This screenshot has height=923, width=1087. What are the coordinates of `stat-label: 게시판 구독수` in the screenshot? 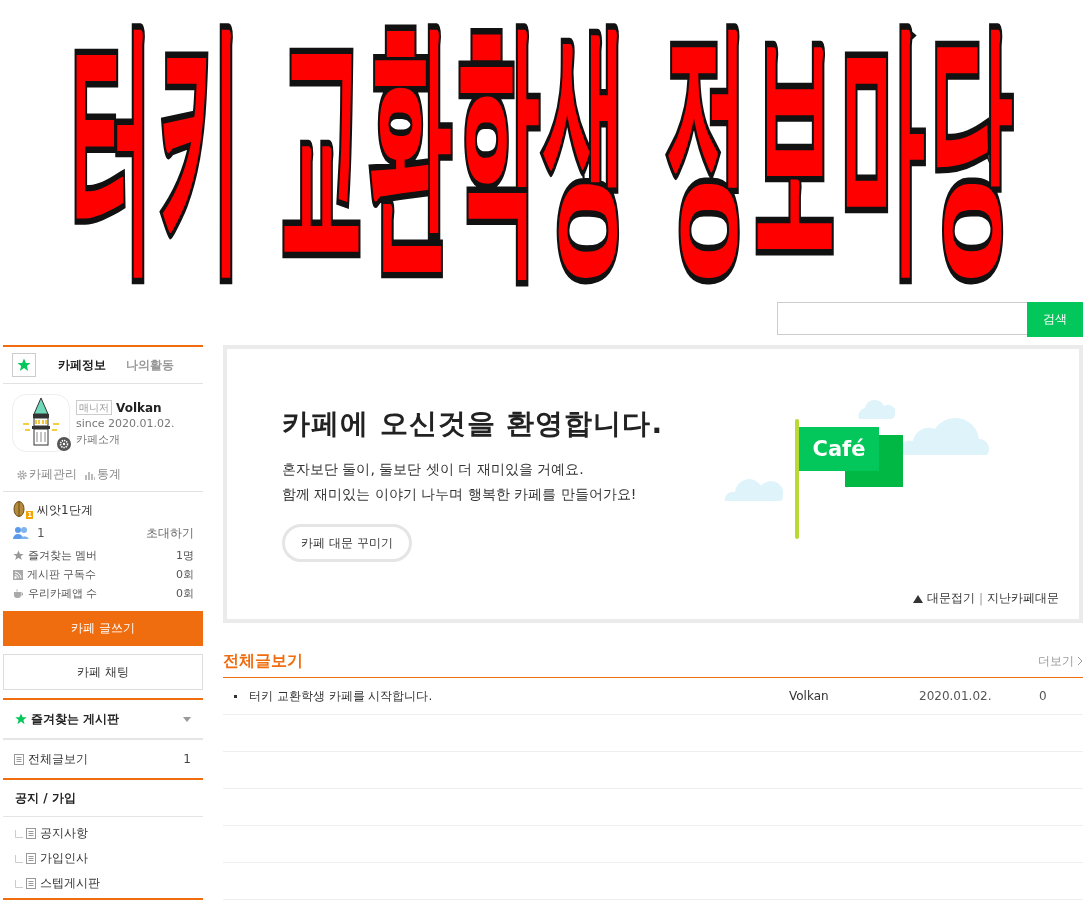 It's located at (62, 574).